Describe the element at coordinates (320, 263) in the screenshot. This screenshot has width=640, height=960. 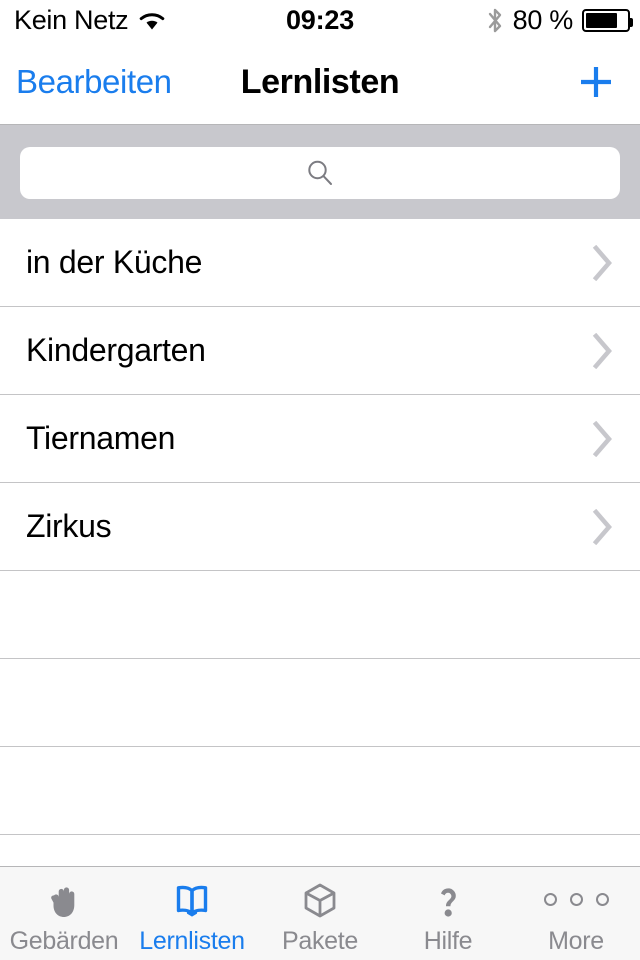
I see `table-row: in der Küche` at that location.